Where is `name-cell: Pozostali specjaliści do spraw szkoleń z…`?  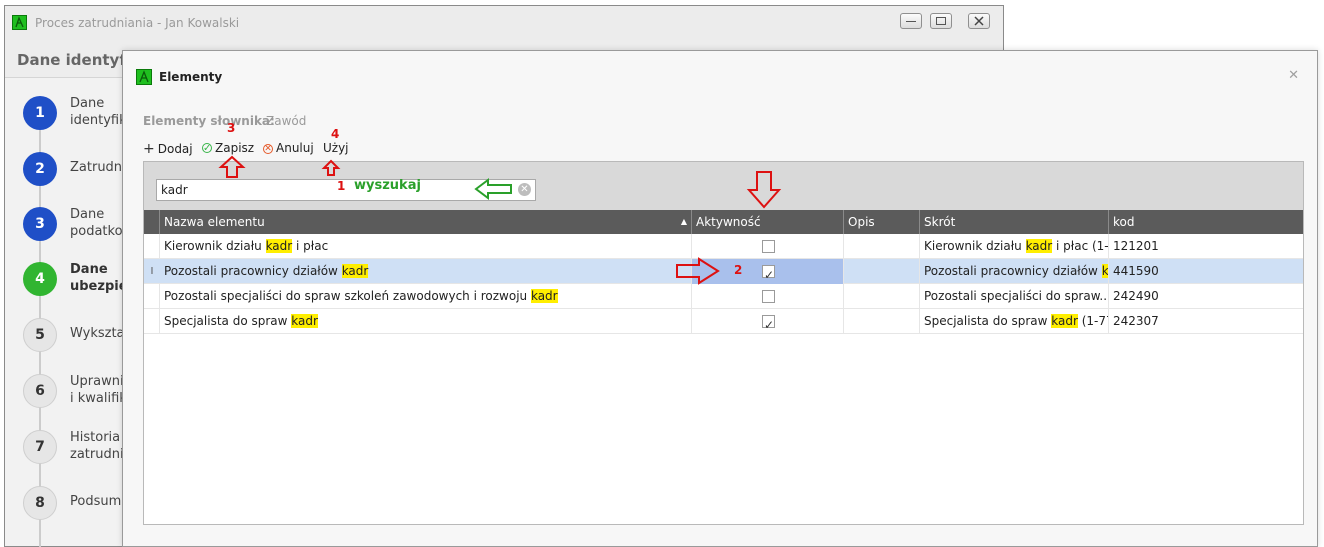
name-cell: Pozostali specjaliści do spraw szkoleń z… is located at coordinates (426, 296).